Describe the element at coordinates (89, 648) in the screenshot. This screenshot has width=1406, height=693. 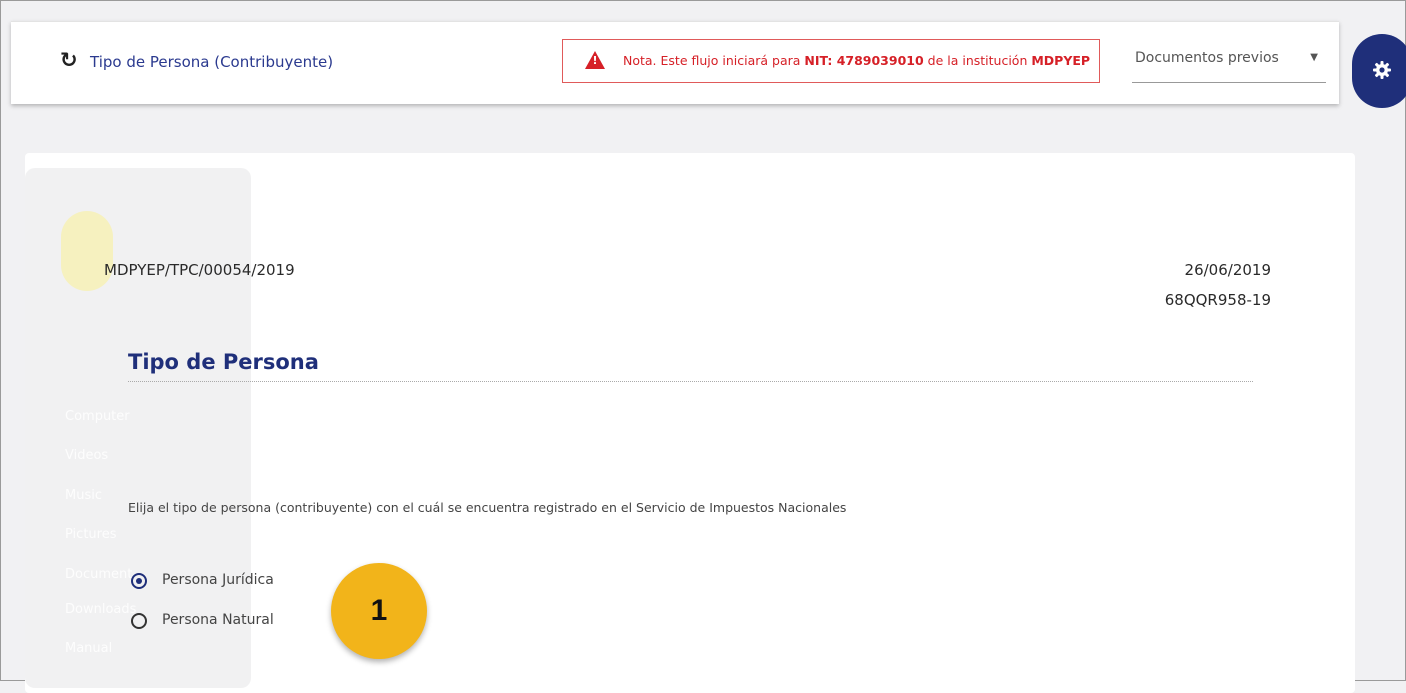
I see `ghost-item: Manual` at that location.